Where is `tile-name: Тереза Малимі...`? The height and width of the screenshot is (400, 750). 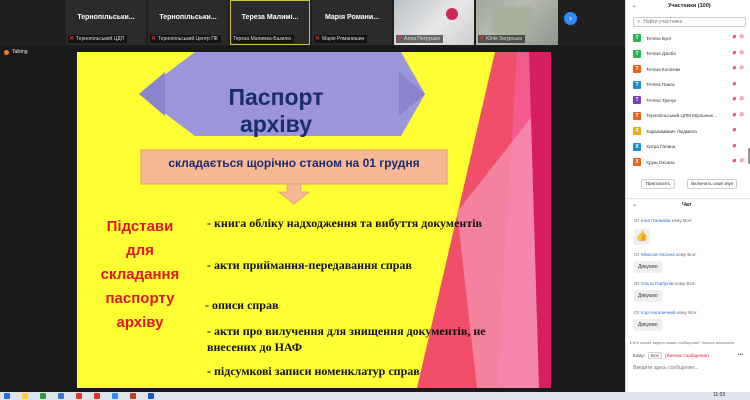 tile-name: Тереза Малимі... is located at coordinates (270, 17).